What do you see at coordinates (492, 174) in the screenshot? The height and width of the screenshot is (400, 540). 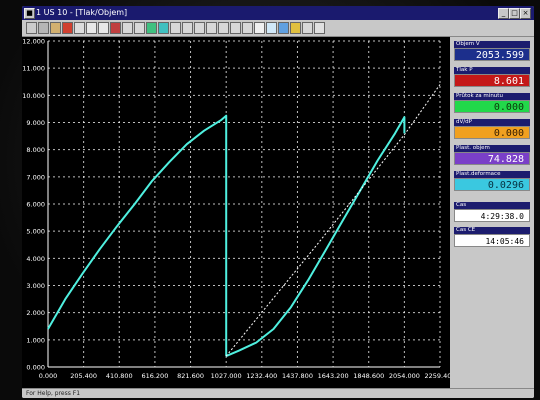 I see `readout-label: Plast.deformace` at bounding box center [492, 174].